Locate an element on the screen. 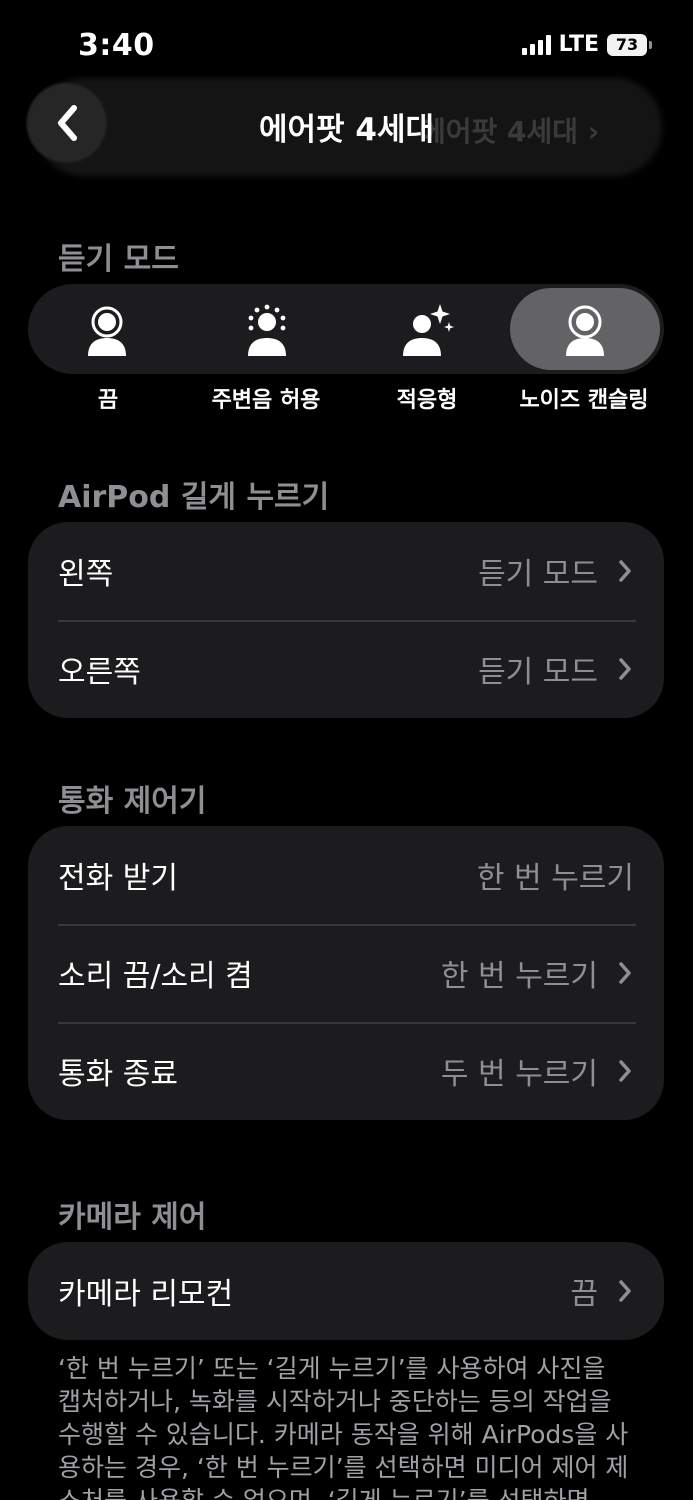 The height and width of the screenshot is (1500, 693). mode-label-noise-cancellation: 노이즈 캔슬링 is located at coordinates (584, 400).